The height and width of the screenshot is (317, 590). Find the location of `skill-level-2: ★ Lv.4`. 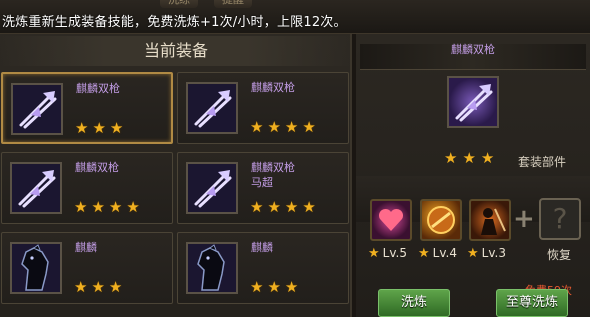

skill-level-2: ★ Lv.4 is located at coordinates (437, 253).